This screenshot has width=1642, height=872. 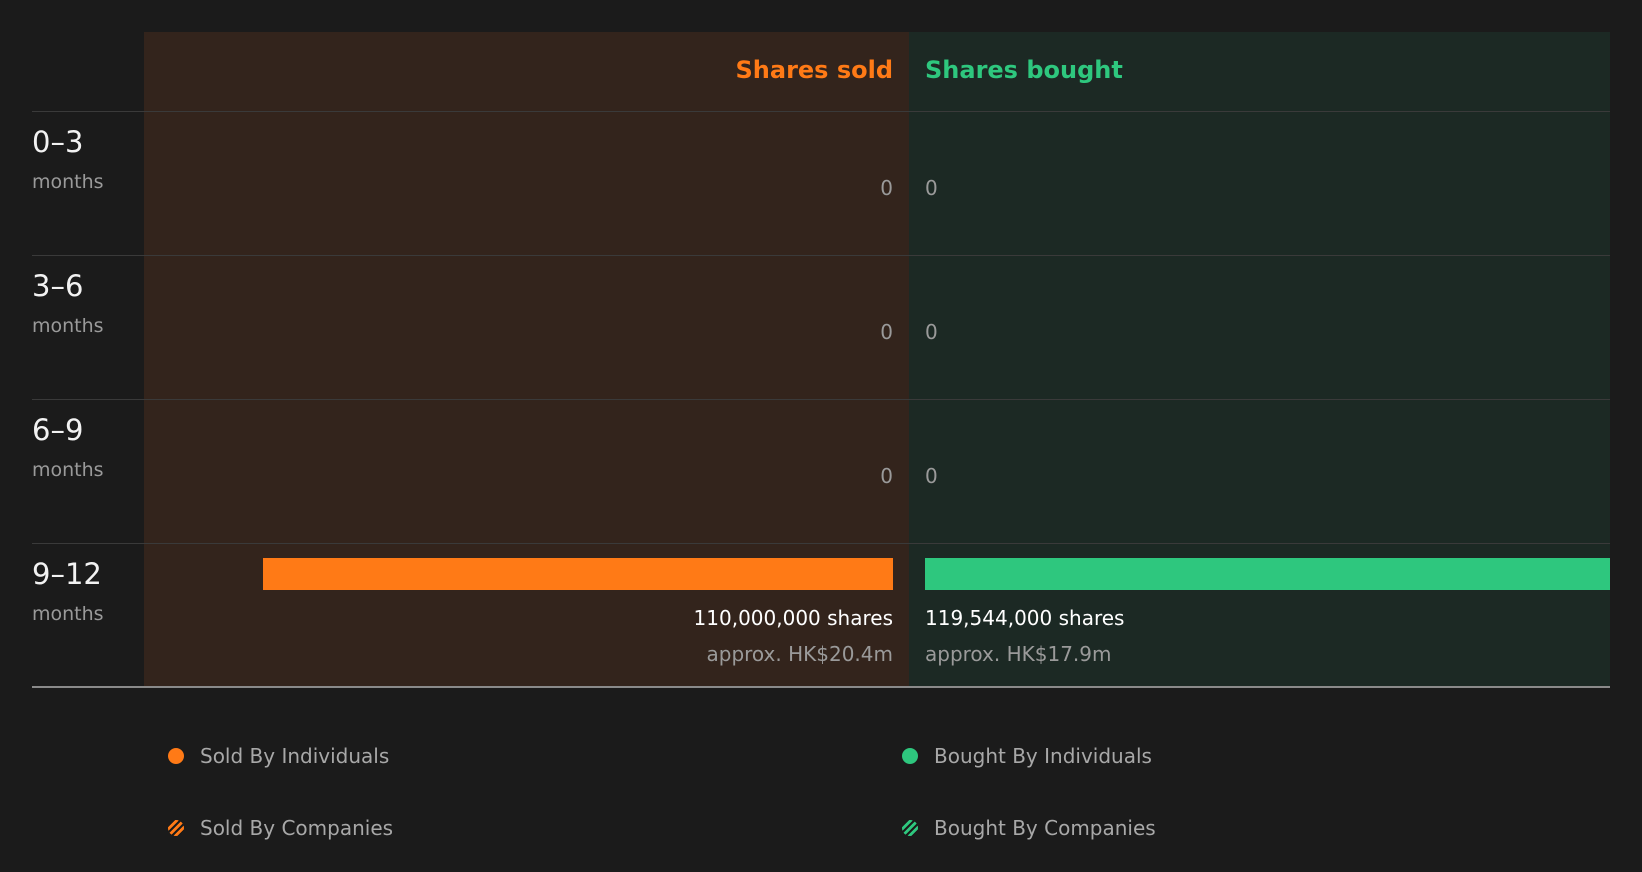 I want to click on legend-bought-by-individuals: Bought By Individuals, so click(x=1027, y=756).